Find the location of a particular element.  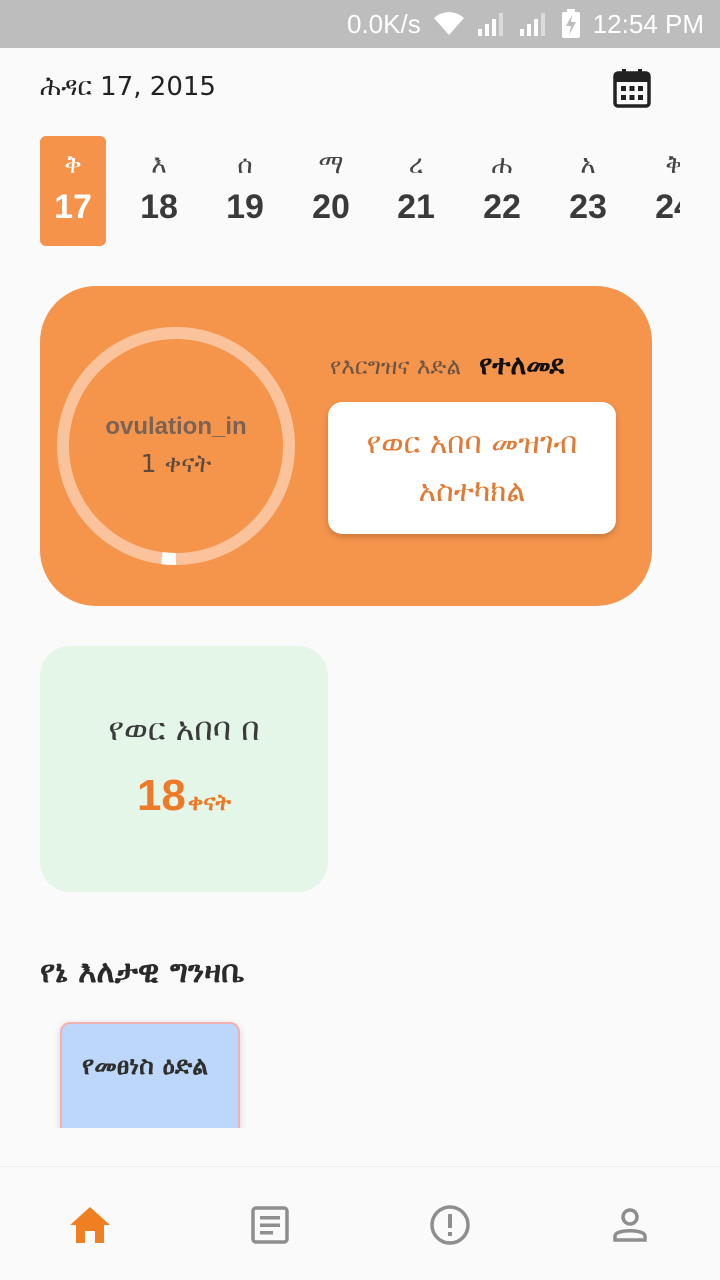

day-item: ቅ 24 is located at coordinates (660, 191).